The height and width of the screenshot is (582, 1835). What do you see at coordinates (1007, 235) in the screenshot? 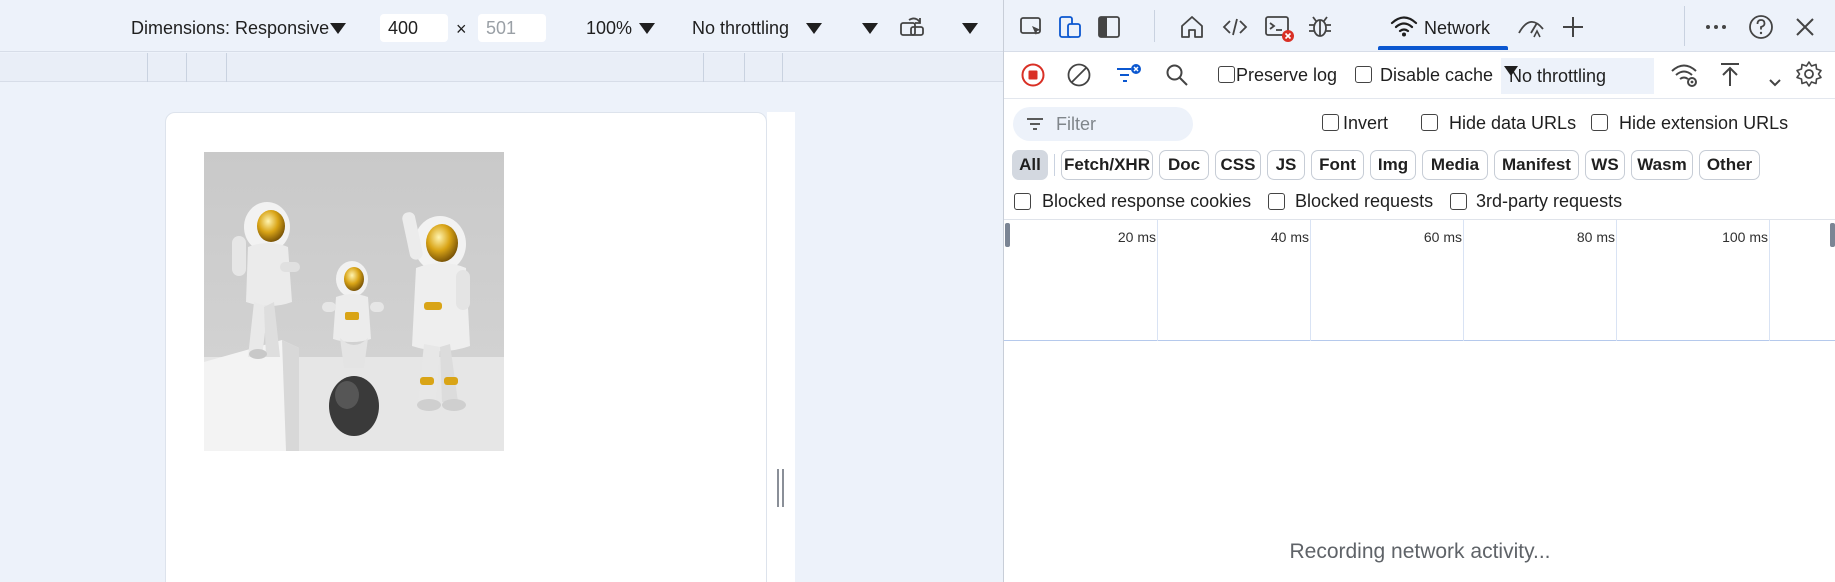
I see `timeline-left-grip` at bounding box center [1007, 235].